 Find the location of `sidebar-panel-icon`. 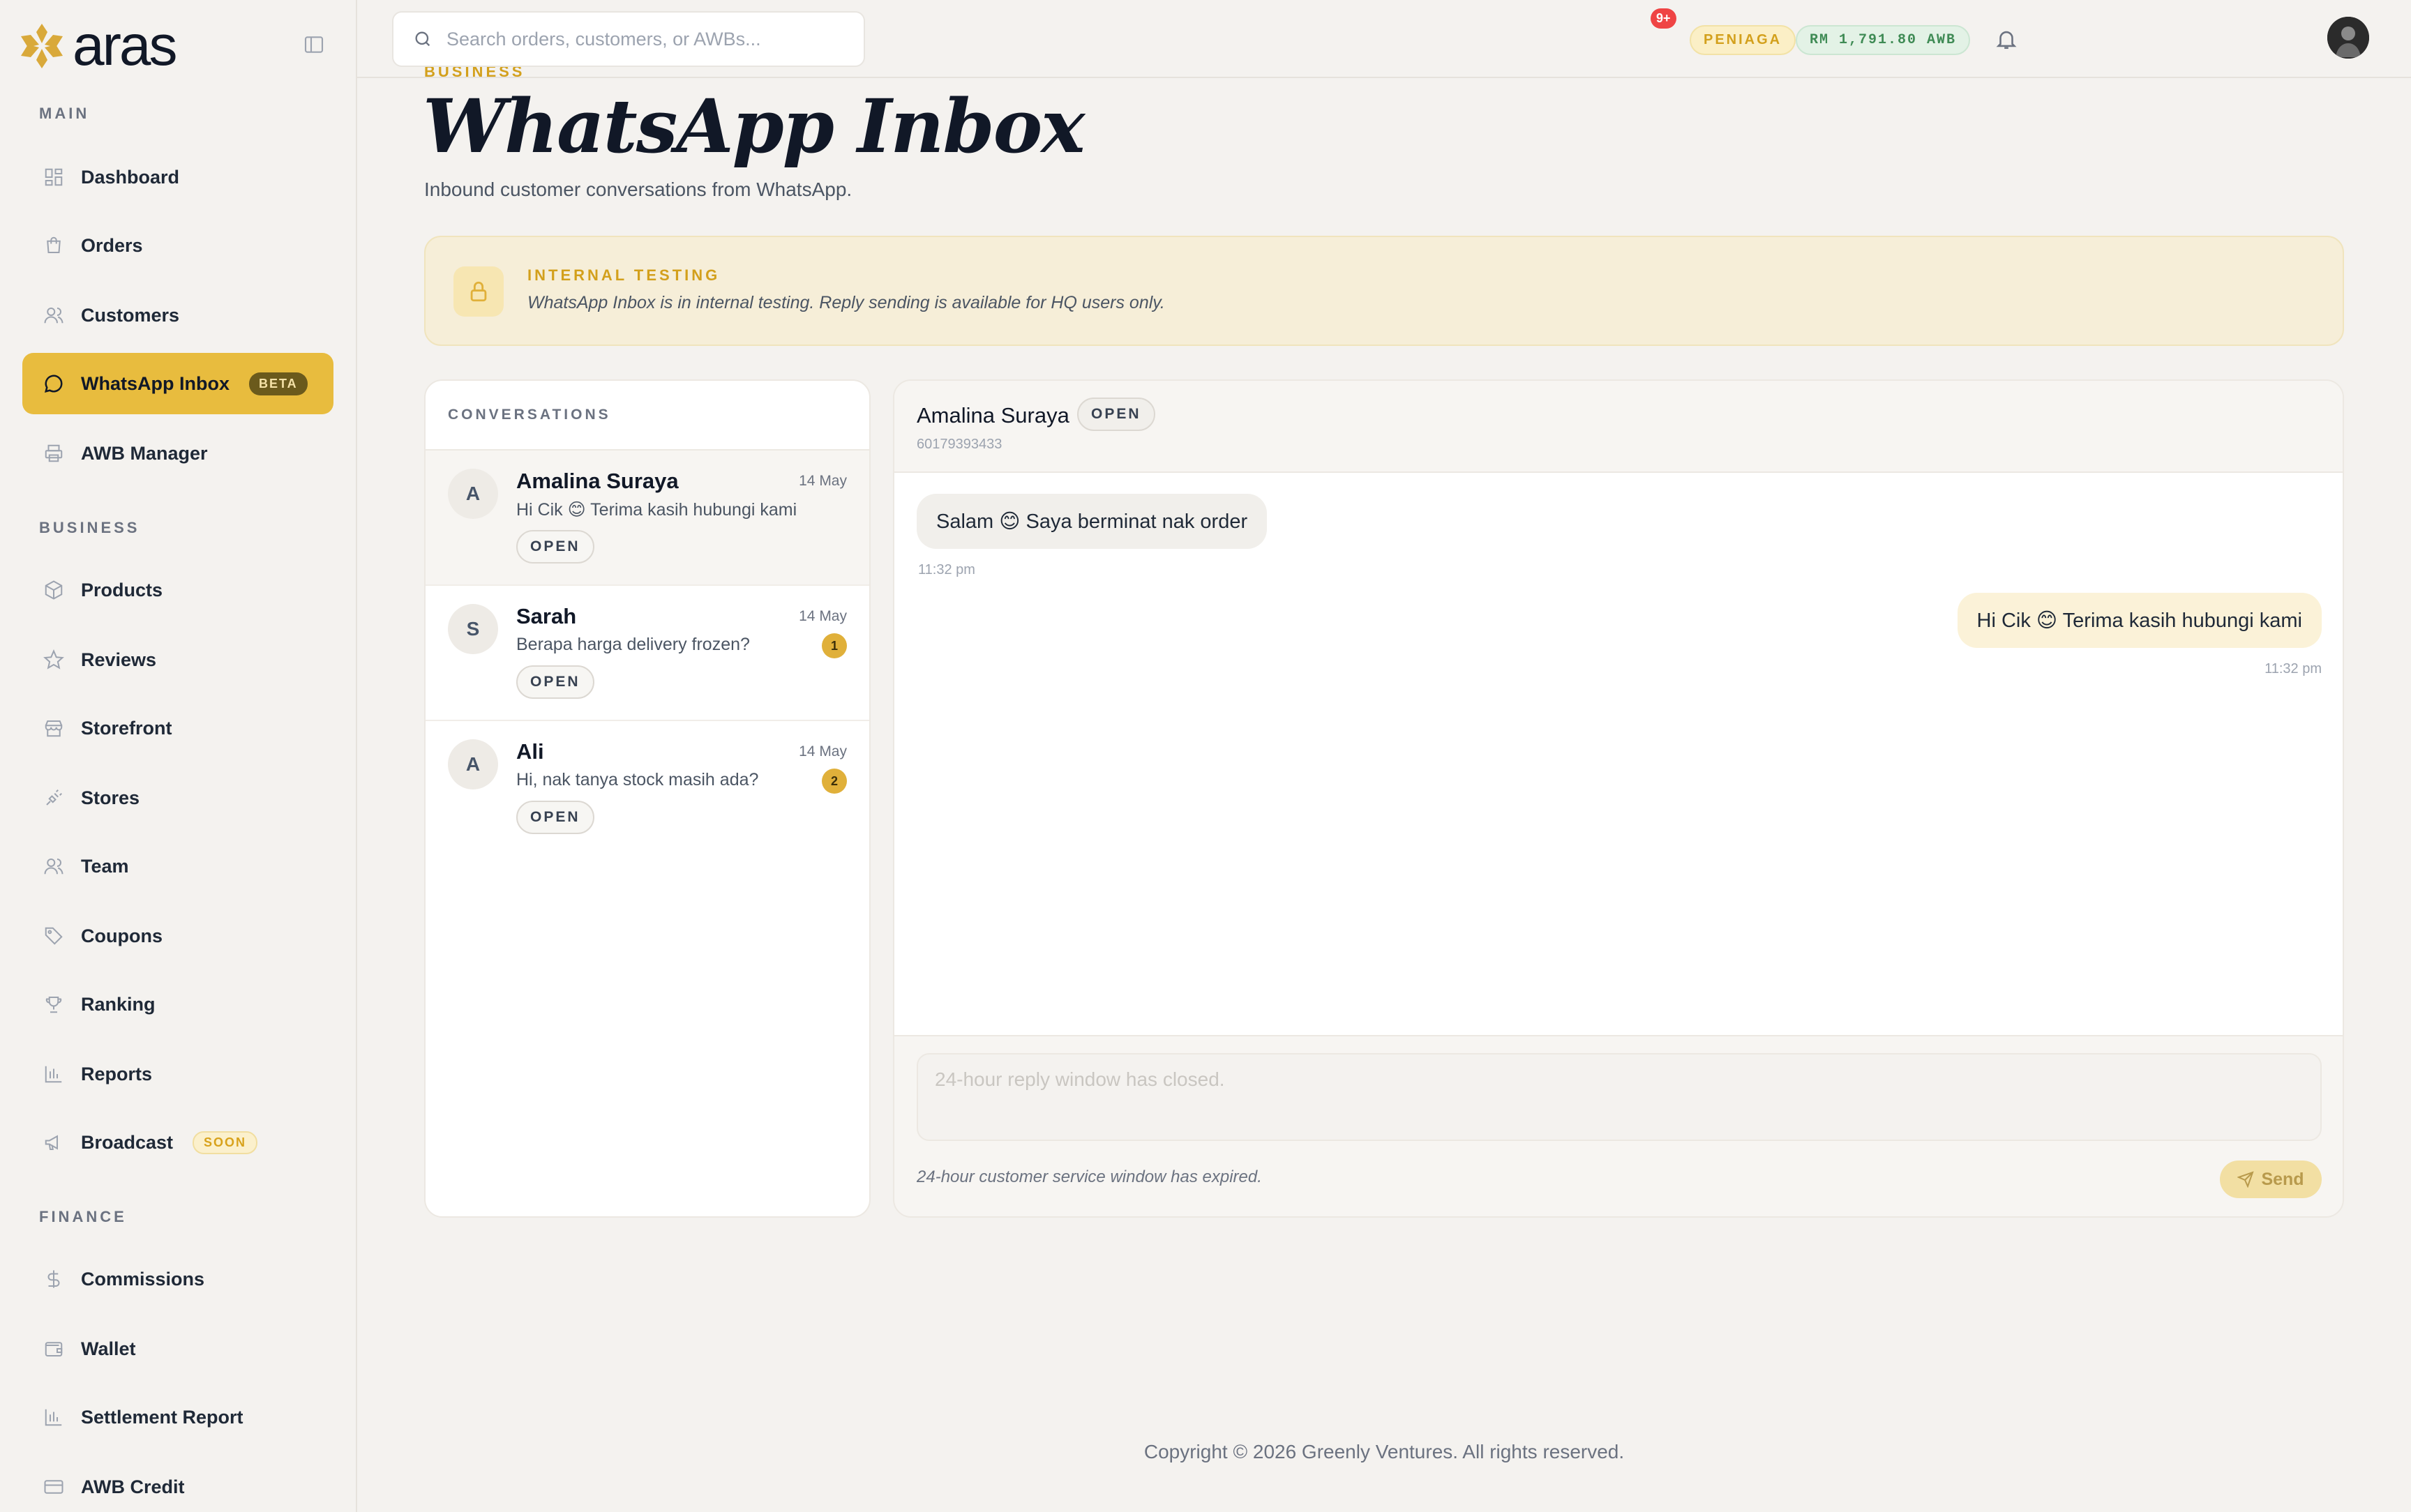

sidebar-panel-icon is located at coordinates (314, 44).